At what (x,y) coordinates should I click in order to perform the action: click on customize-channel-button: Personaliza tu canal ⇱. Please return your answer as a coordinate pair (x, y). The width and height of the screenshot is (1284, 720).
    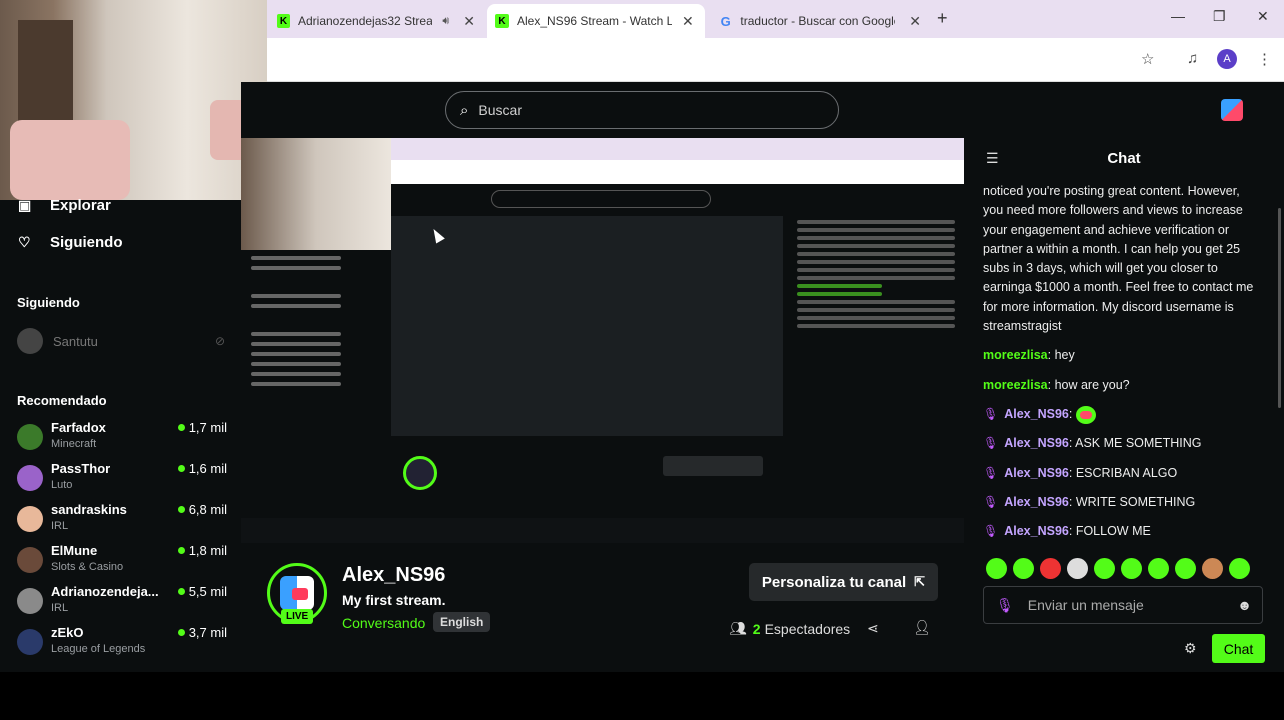
    Looking at the image, I should click on (843, 582).